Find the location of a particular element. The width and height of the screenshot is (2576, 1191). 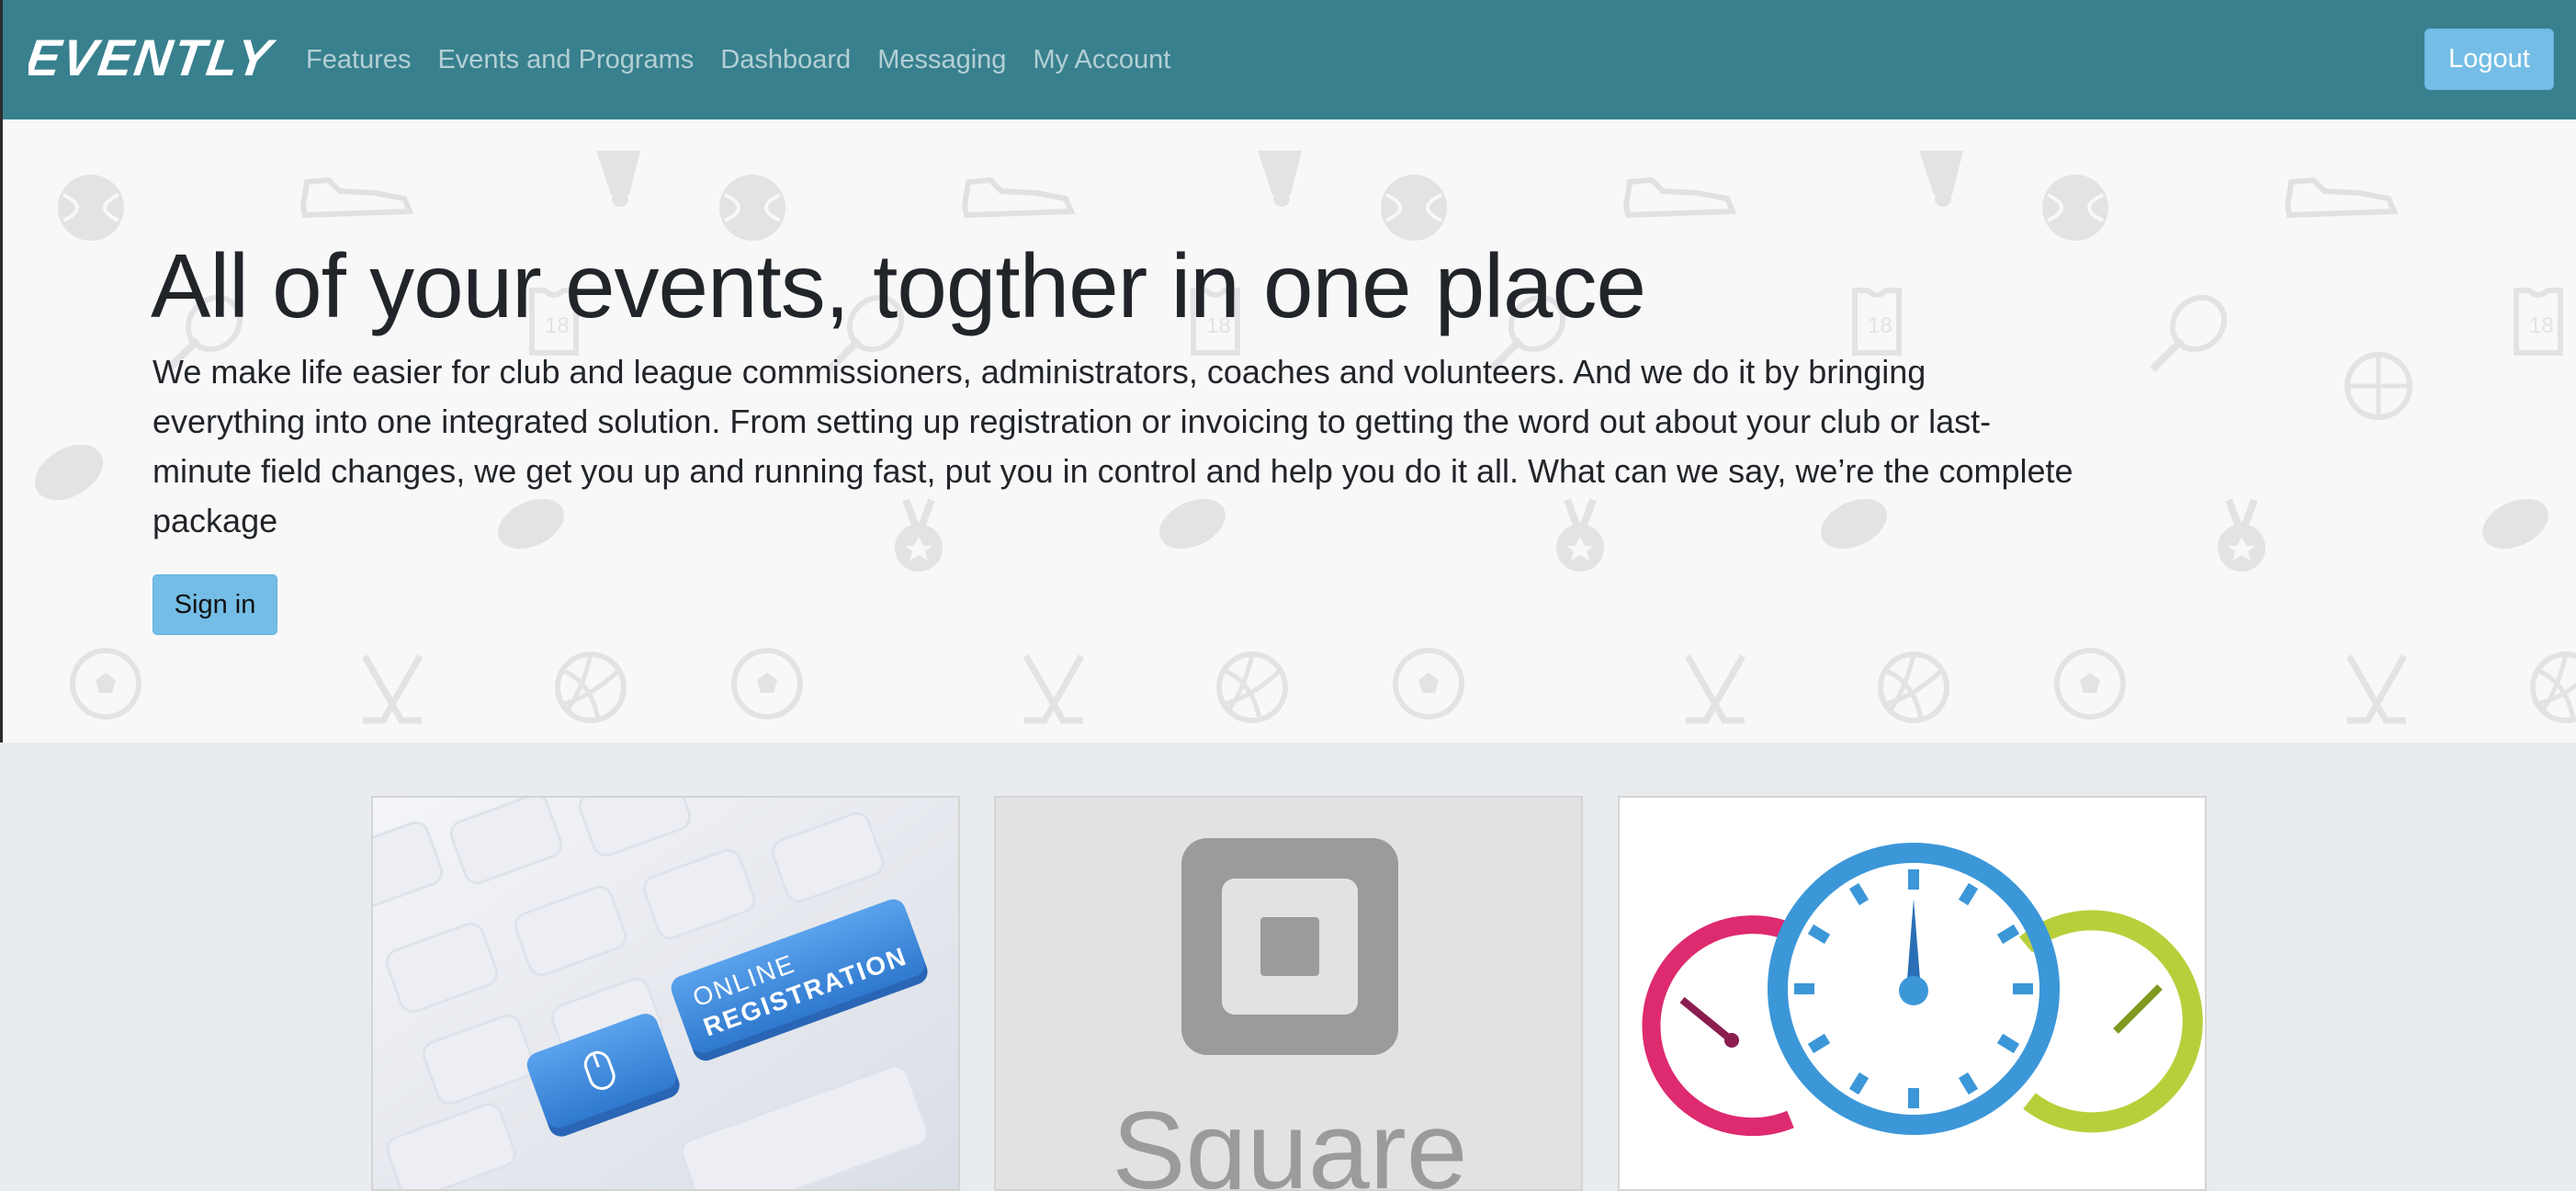

nav-link-events-and-programs: Events and Programs is located at coordinates (565, 60).